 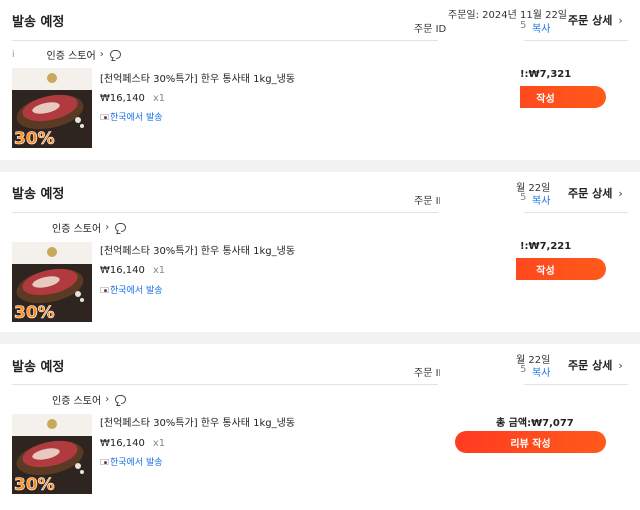 I want to click on order-total: 총 금액:₩7,077, so click(x=535, y=423).